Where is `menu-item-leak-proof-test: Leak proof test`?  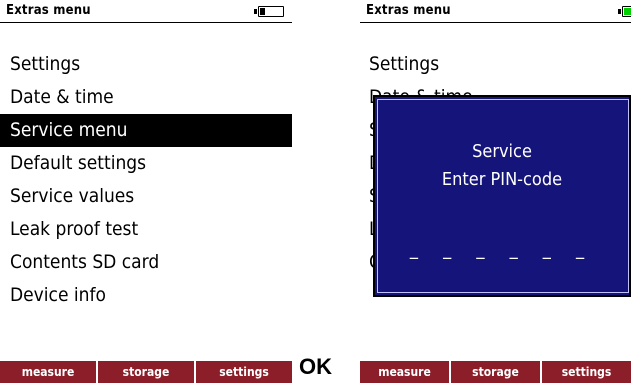
menu-item-leak-proof-test: Leak proof test is located at coordinates (146, 229).